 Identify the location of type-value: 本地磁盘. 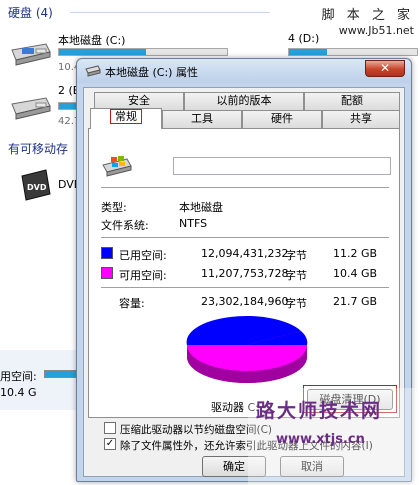
(201, 207).